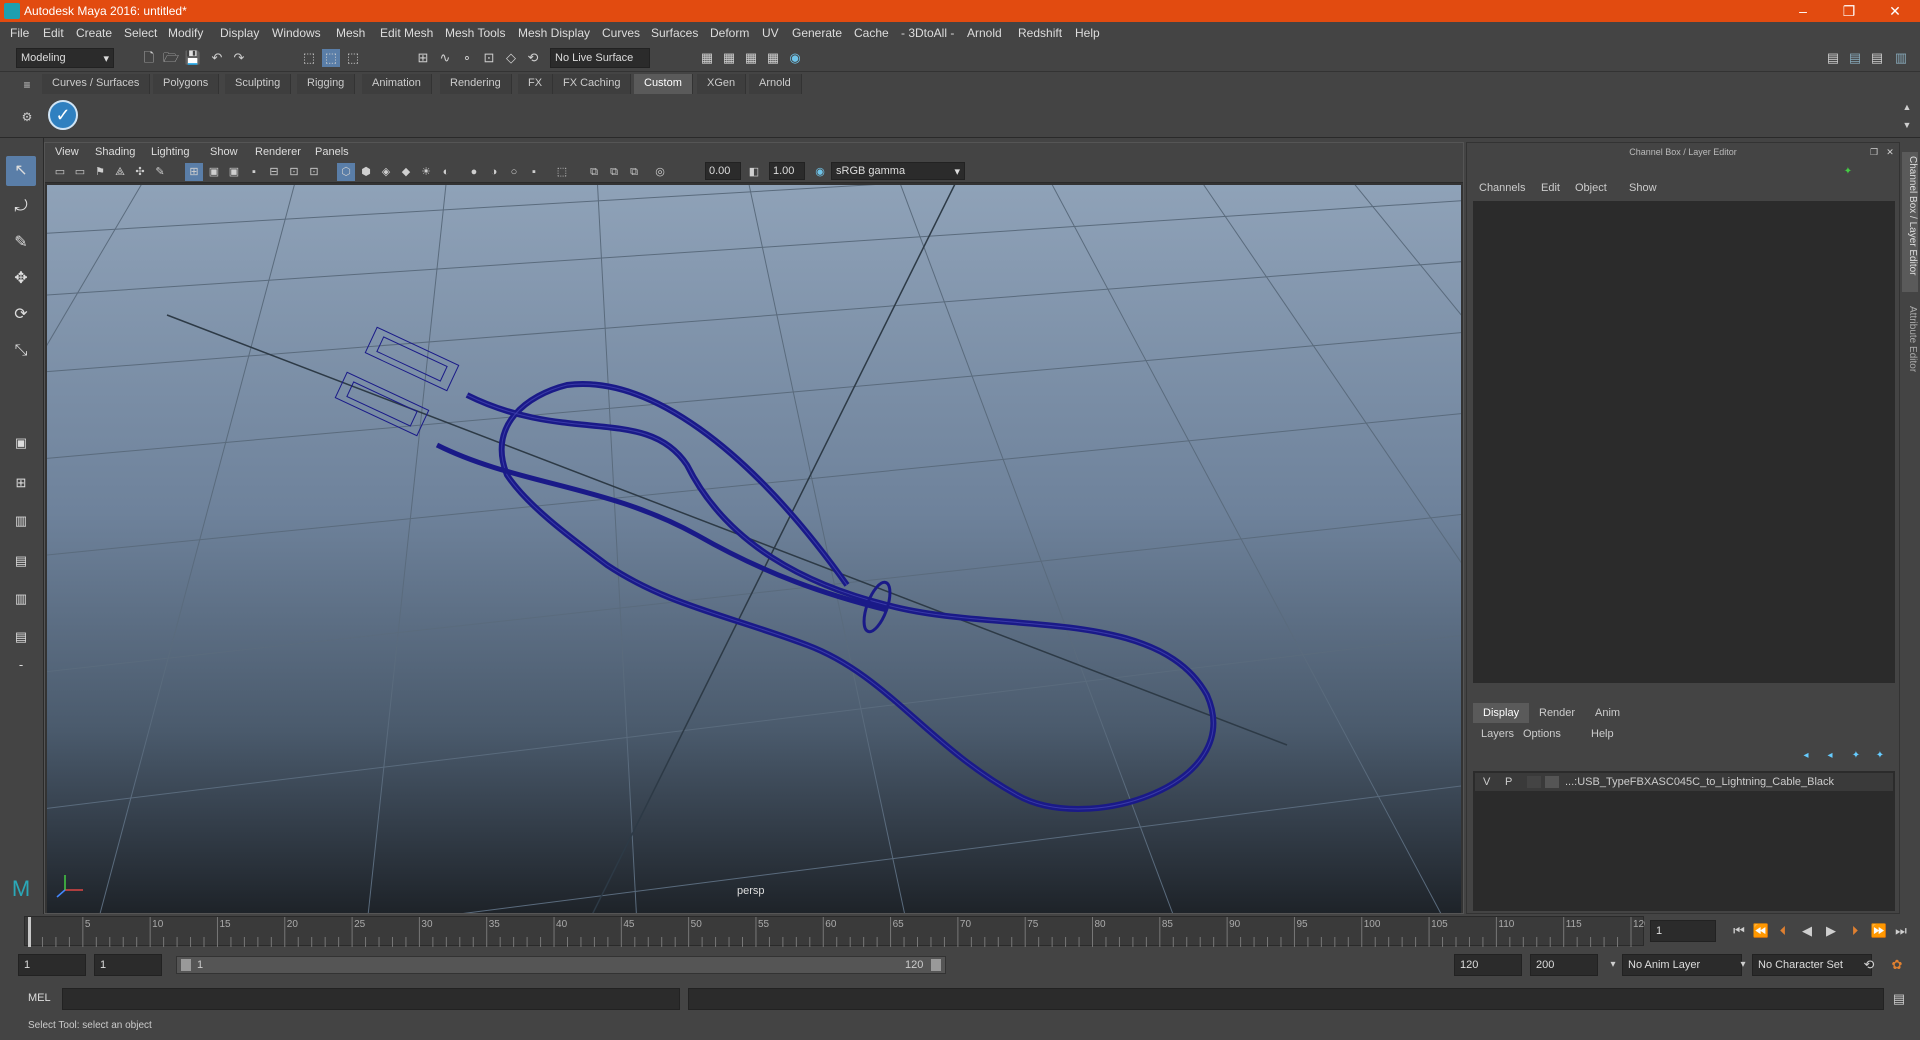  What do you see at coordinates (1869, 965) in the screenshot?
I see `auto-key-icon: ⟲` at bounding box center [1869, 965].